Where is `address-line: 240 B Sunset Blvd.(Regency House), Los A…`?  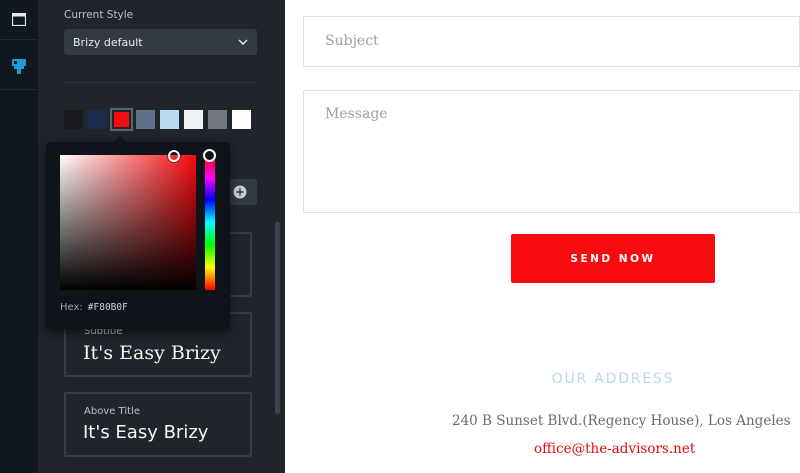 address-line: 240 B Sunset Blvd.(Regency House), Los A… is located at coordinates (621, 421).